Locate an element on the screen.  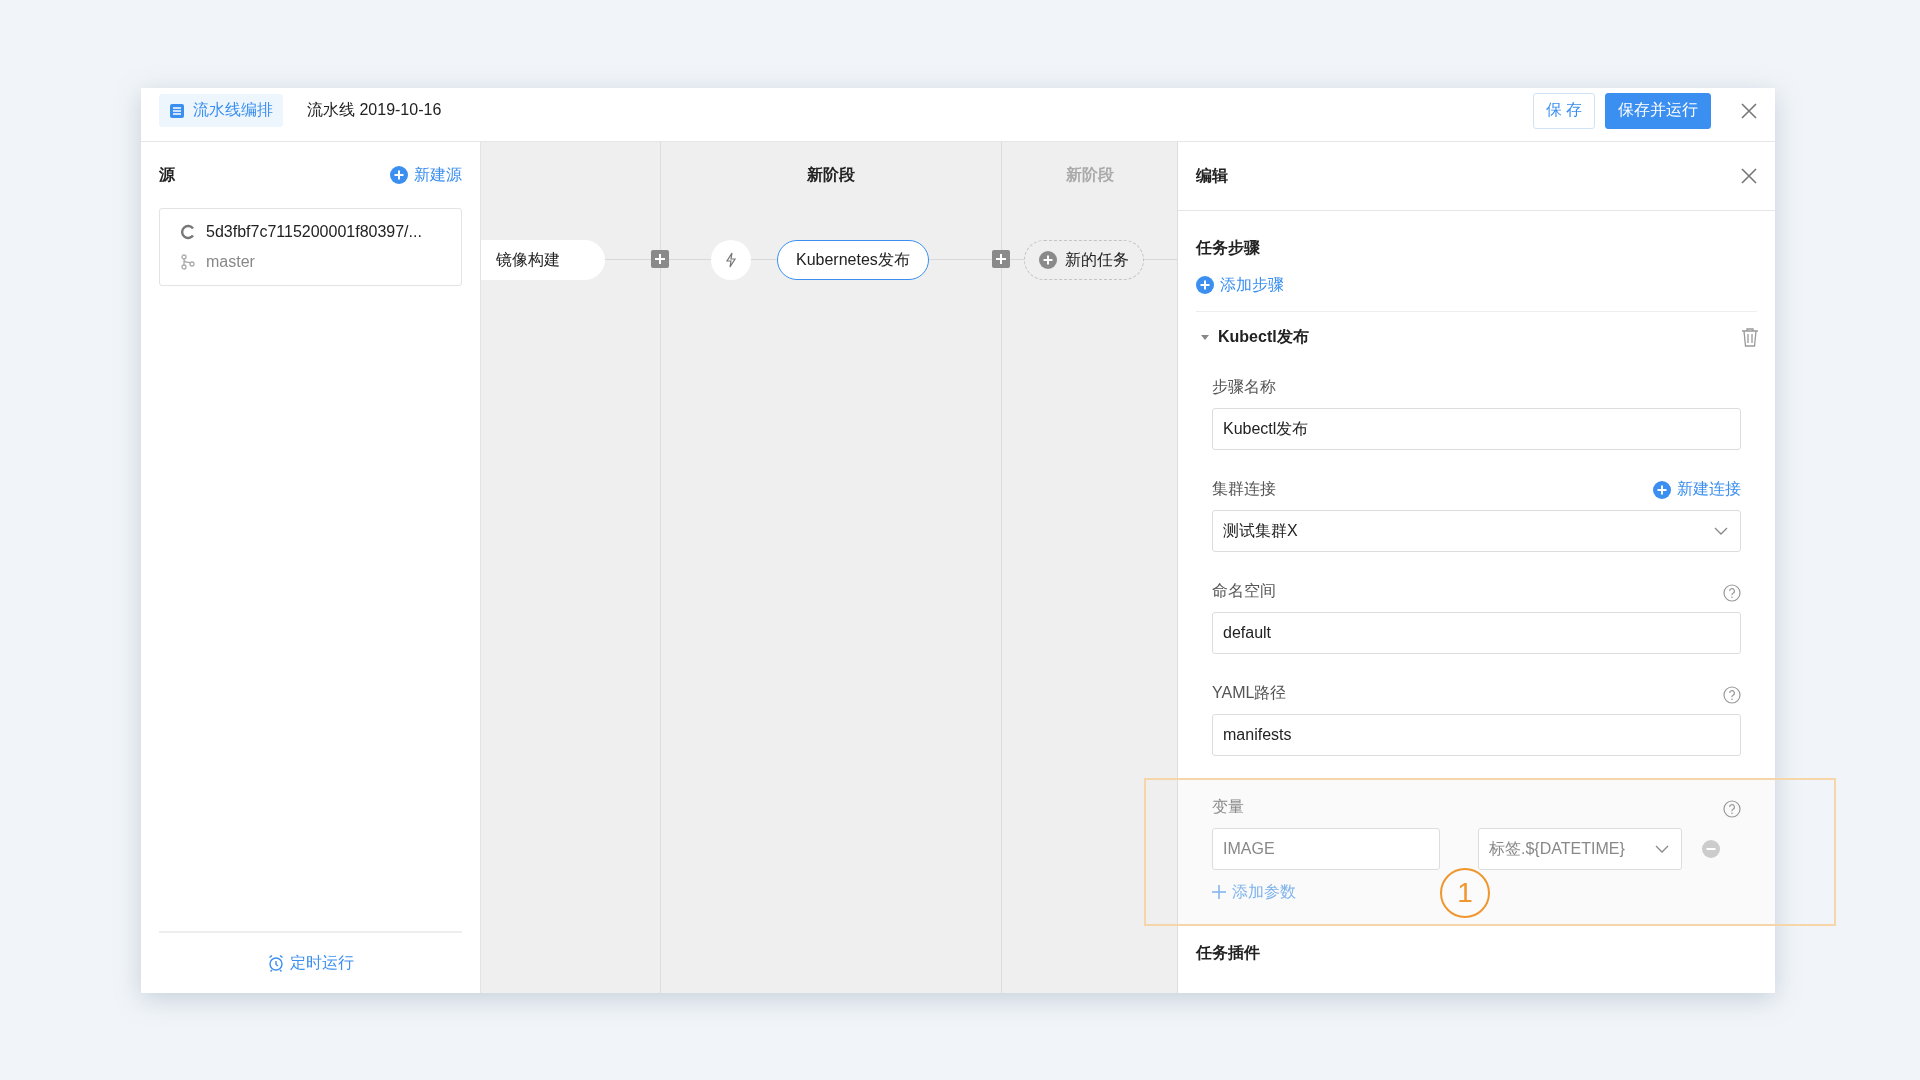
alarm-clock-icon is located at coordinates (275, 963).